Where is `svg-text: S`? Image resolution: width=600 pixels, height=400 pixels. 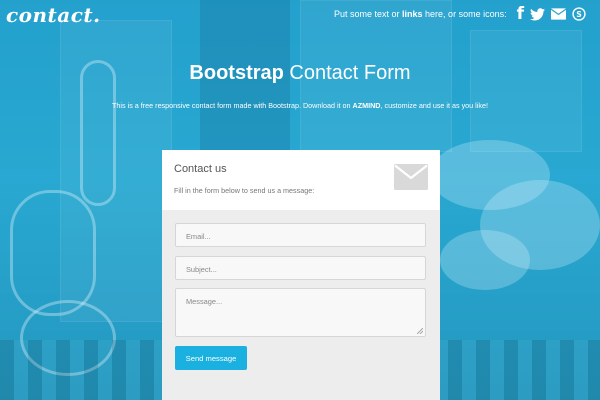 svg-text: S is located at coordinates (579, 14).